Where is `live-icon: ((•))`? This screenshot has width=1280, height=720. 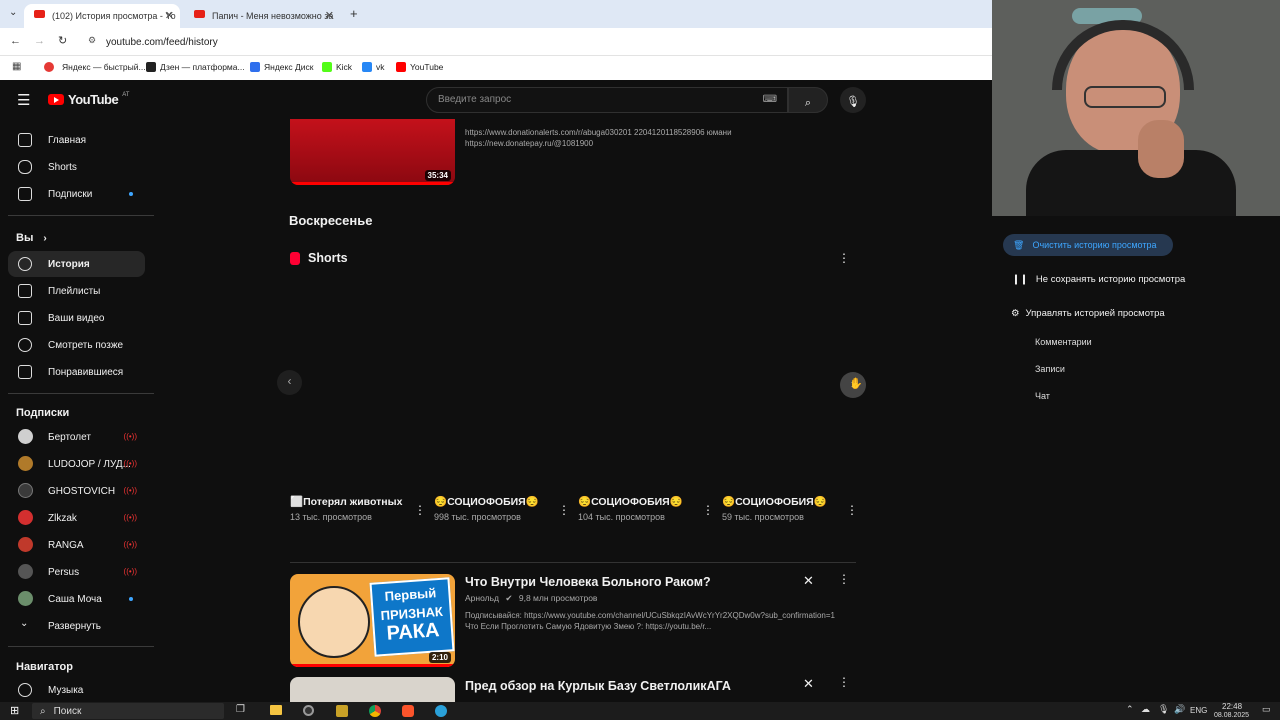
live-icon: ((•)) is located at coordinates (130, 544).